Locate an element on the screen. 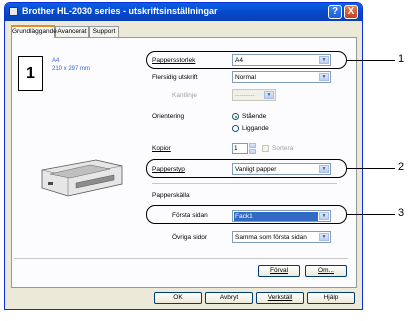 This screenshot has height=321, width=411. border-label: Kantlinje is located at coordinates (184, 95).